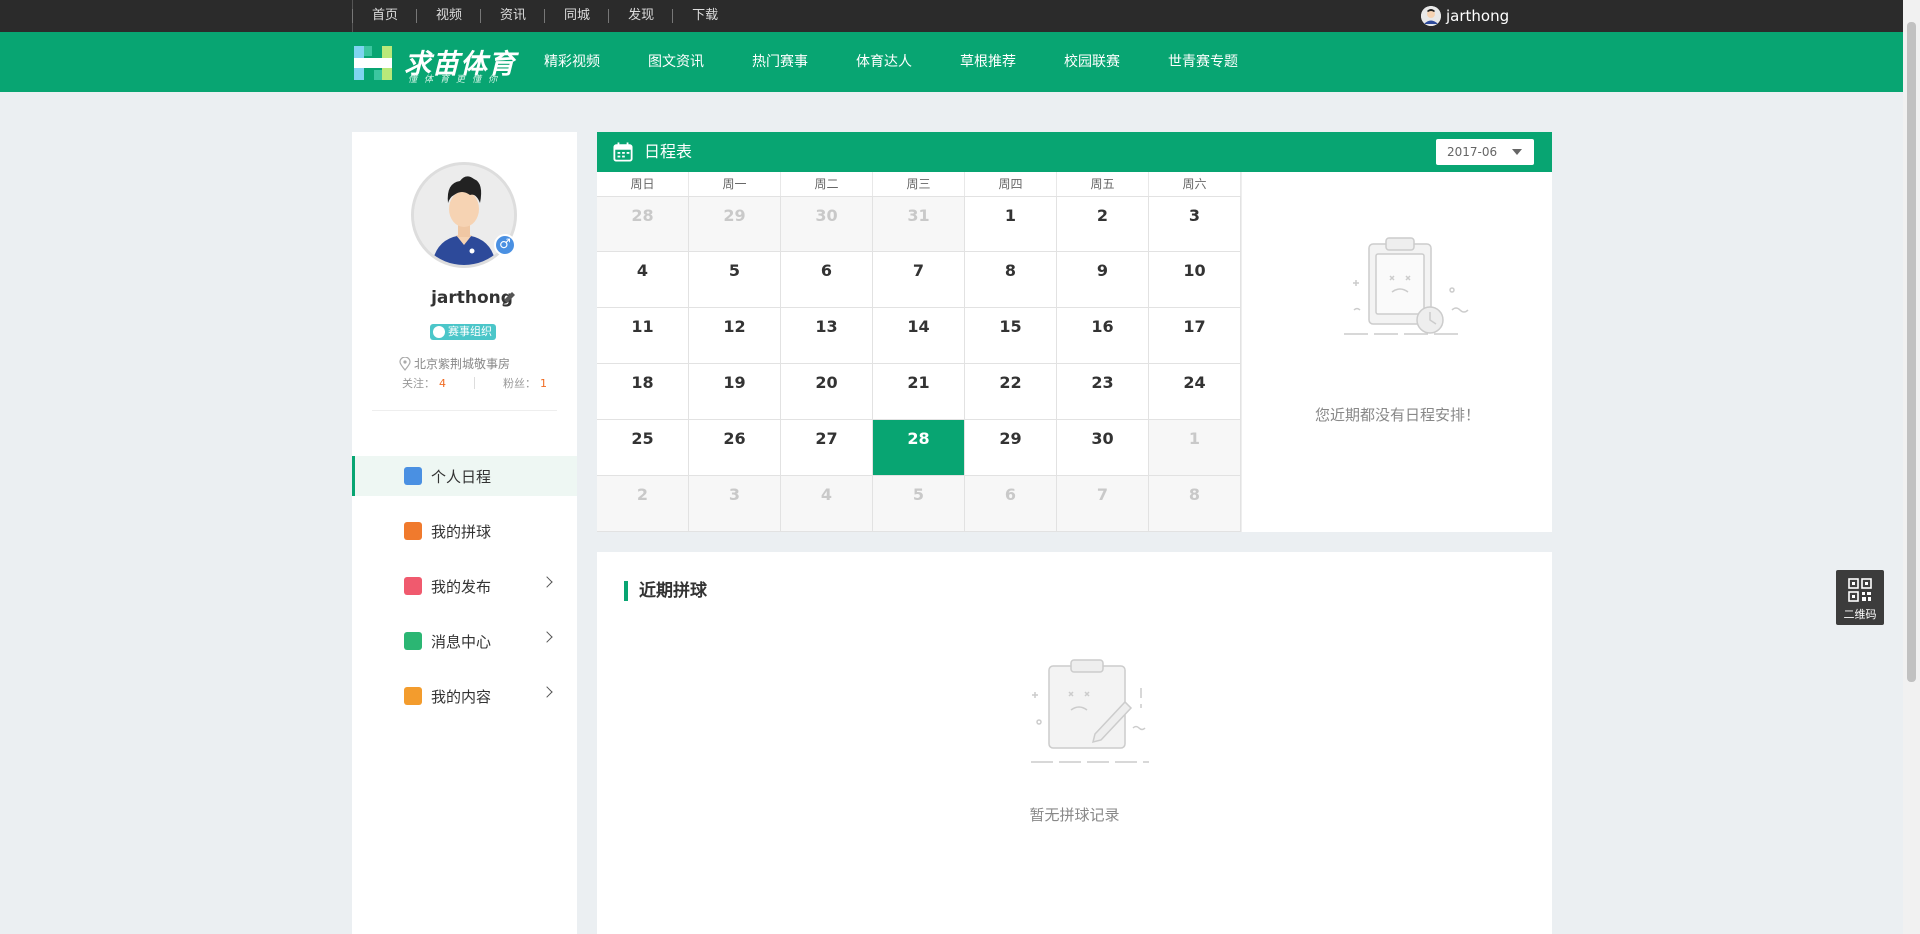 This screenshot has width=1920, height=934. What do you see at coordinates (1195, 336) in the screenshot?
I see `calendar-day: 17` at bounding box center [1195, 336].